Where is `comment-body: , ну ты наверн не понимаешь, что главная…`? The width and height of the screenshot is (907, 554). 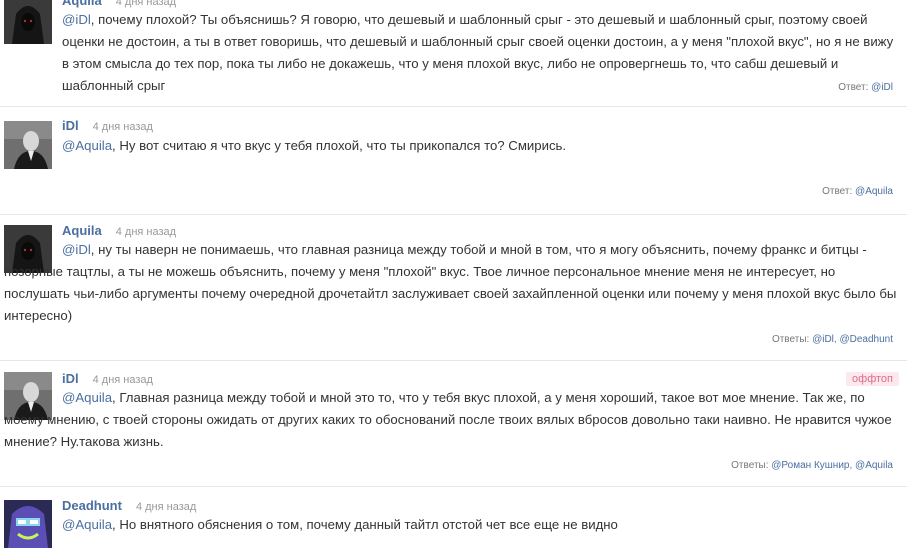 comment-body: , ну ты наверн не понимаешь, что главная… is located at coordinates (450, 282).